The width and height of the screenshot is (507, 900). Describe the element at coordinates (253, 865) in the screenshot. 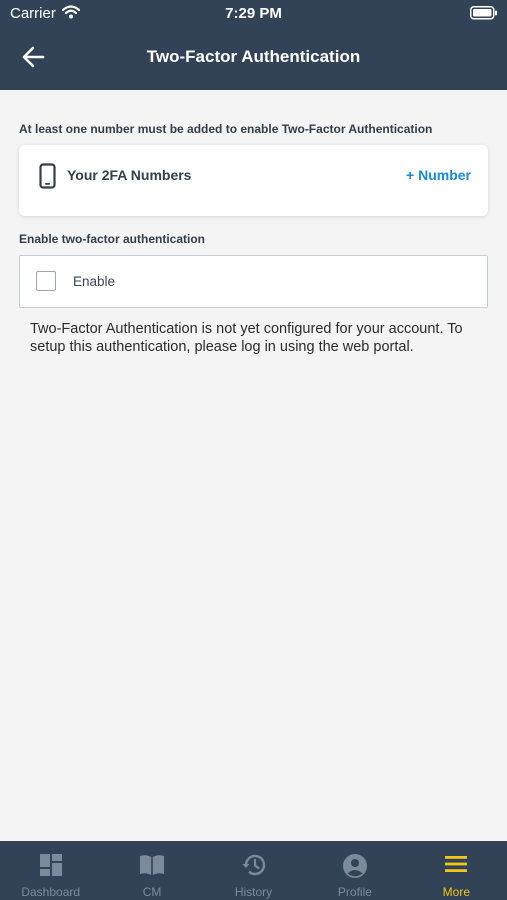

I see `history-icon` at that location.